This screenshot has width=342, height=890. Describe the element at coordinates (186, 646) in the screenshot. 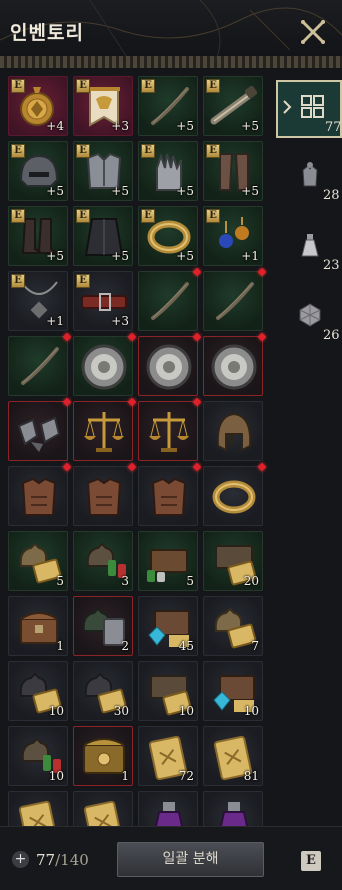

I see `item-count: 45` at that location.